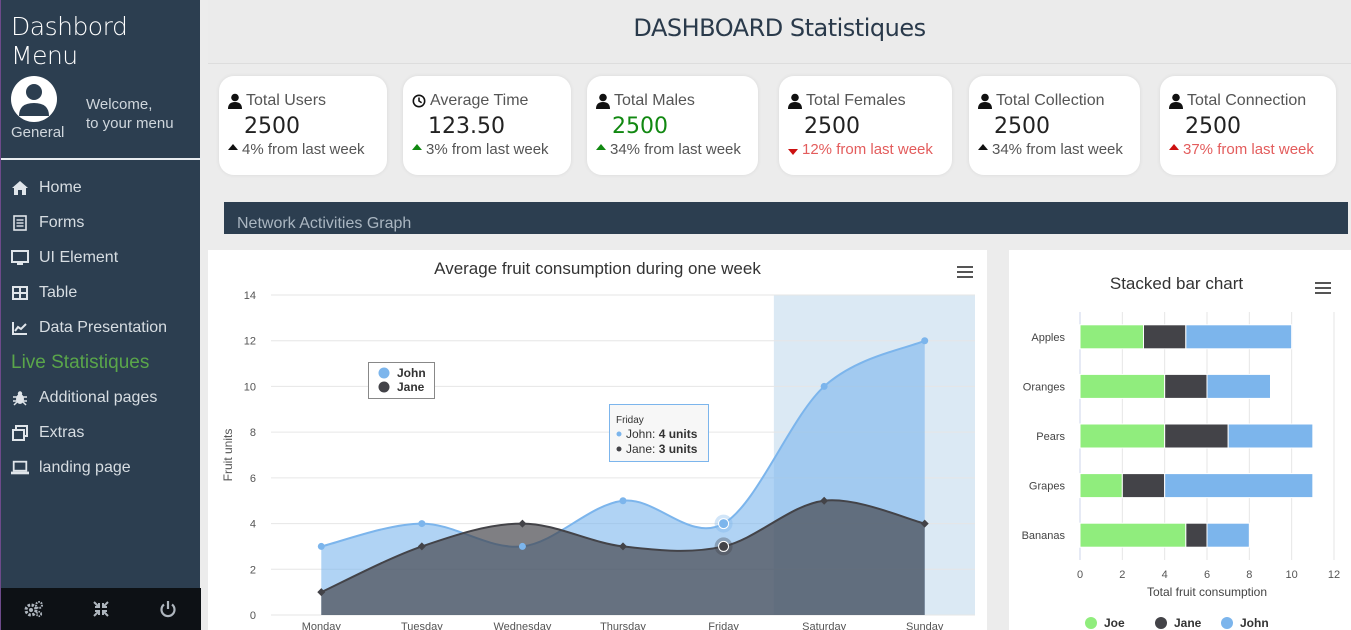 This screenshot has height=630, width=1351. I want to click on stat-card-total-users: Total Users 2500 4% from last week, so click(303, 125).